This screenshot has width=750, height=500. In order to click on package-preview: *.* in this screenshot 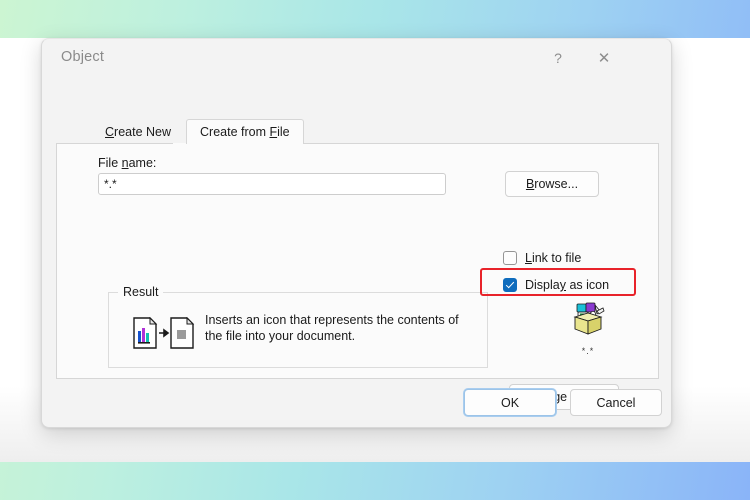, I will do `click(588, 329)`.